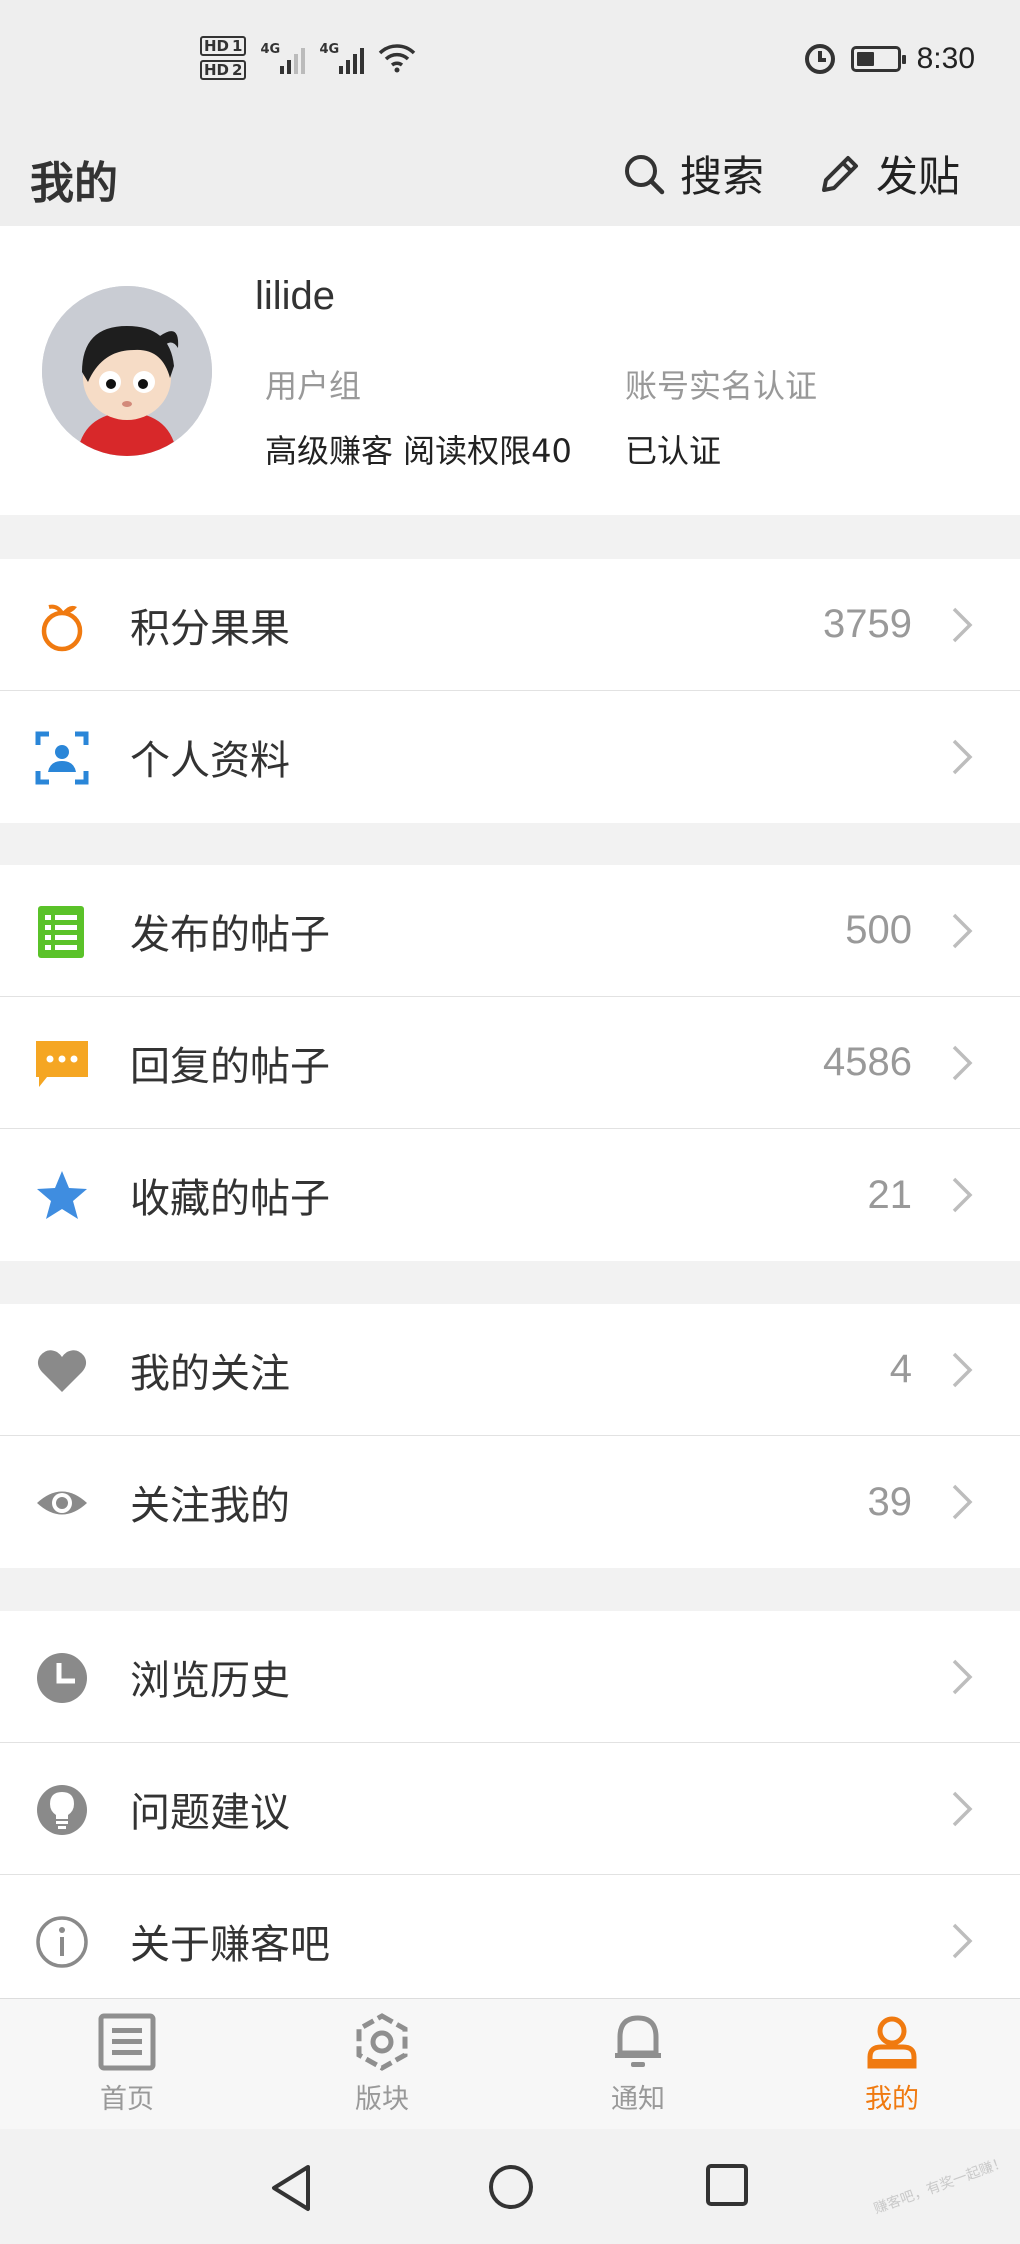  Describe the element at coordinates (510, 757) in the screenshot. I see `menu-item-profile-info: 个人资料` at that location.